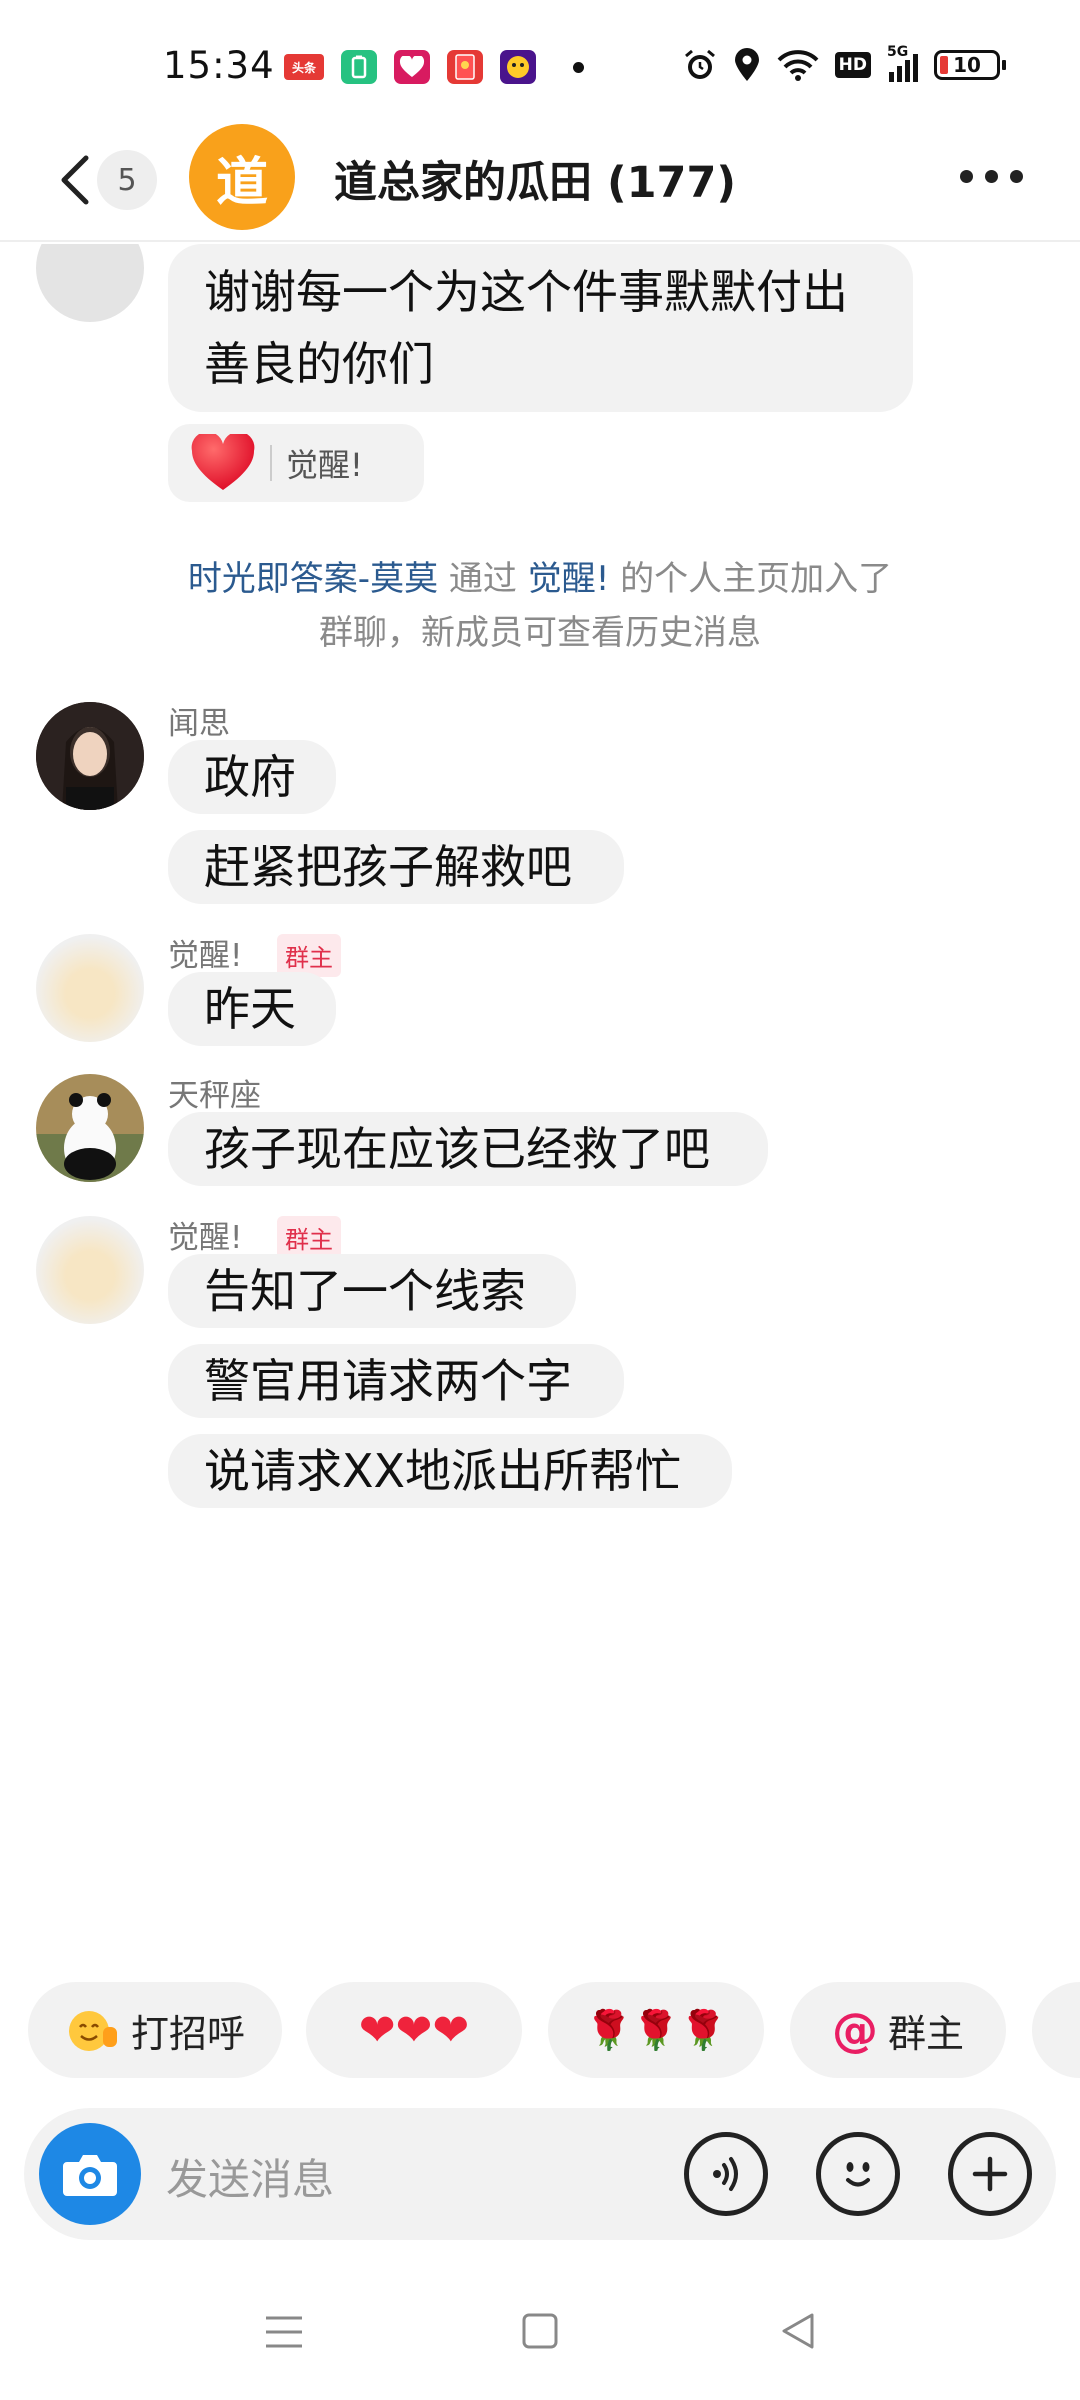 The width and height of the screenshot is (1080, 2400). Describe the element at coordinates (242, 177) in the screenshot. I see `group-avatar: 道` at that location.